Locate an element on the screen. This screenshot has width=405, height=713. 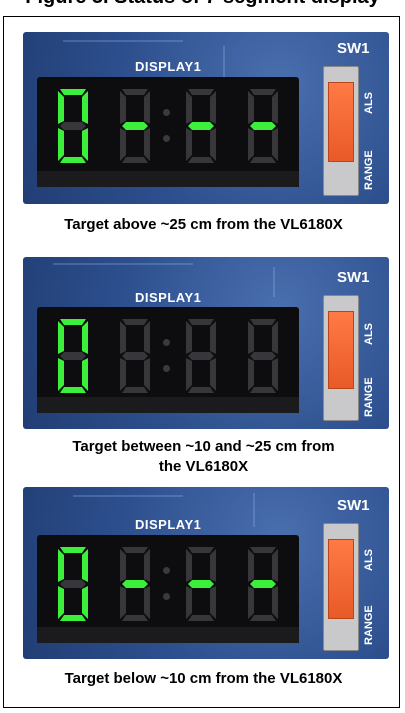
caption-3: Target below ~10 cm from the VL6180X is located at coordinates (203, 678).